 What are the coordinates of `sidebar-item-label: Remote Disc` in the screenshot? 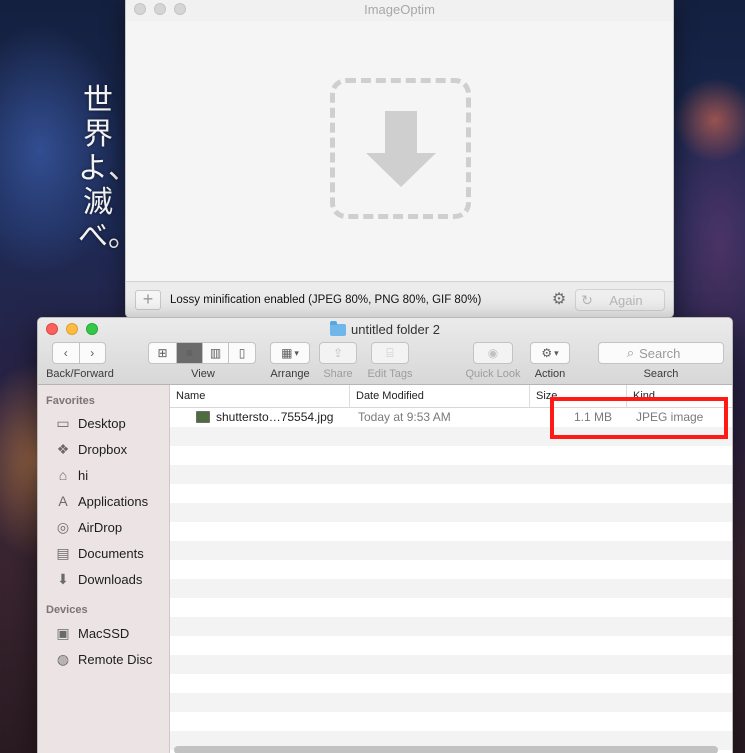 It's located at (115, 659).